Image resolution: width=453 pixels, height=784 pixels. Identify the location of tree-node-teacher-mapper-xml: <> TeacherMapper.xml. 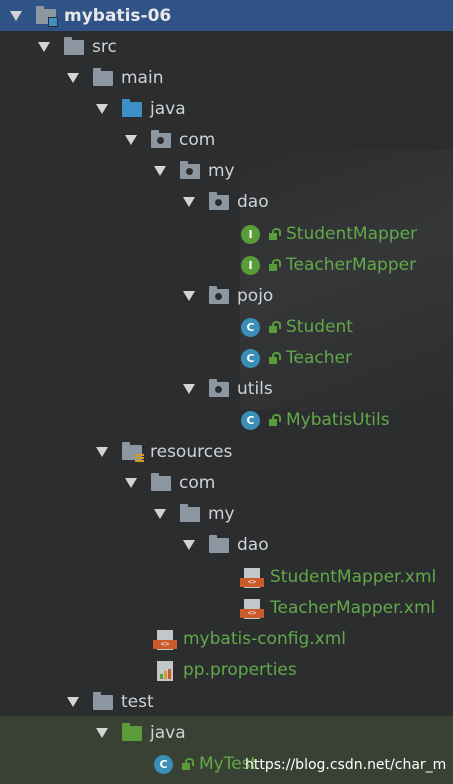
(338, 607).